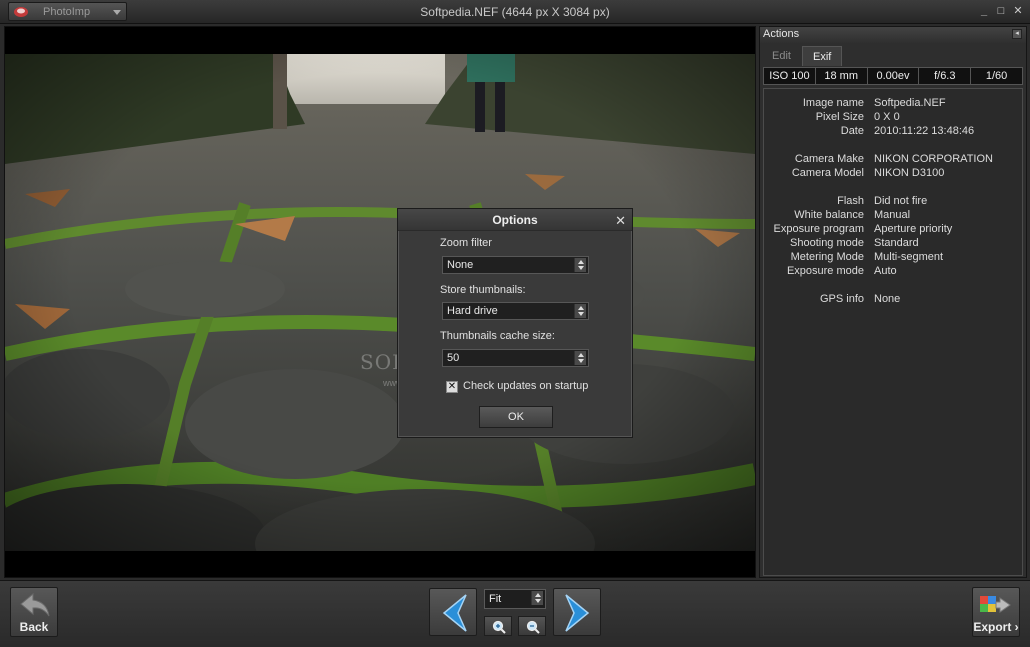 Image resolution: width=1030 pixels, height=647 pixels. I want to click on exif-row: Exposure mode Auto, so click(893, 272).